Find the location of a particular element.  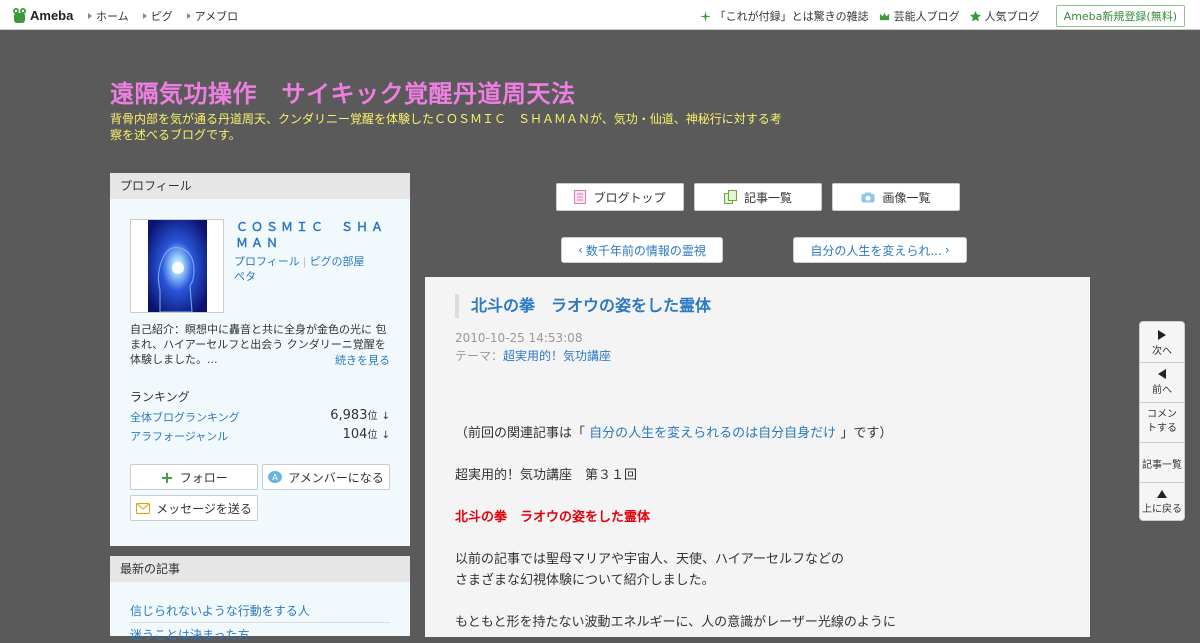

svg-text: A is located at coordinates (276, 477).